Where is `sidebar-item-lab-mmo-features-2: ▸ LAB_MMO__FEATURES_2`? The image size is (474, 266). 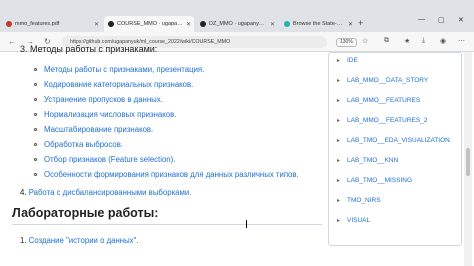
sidebar-item-lab-mmo-features-2: ▸ LAB_MMO__FEATURES_2 is located at coordinates (395, 122).